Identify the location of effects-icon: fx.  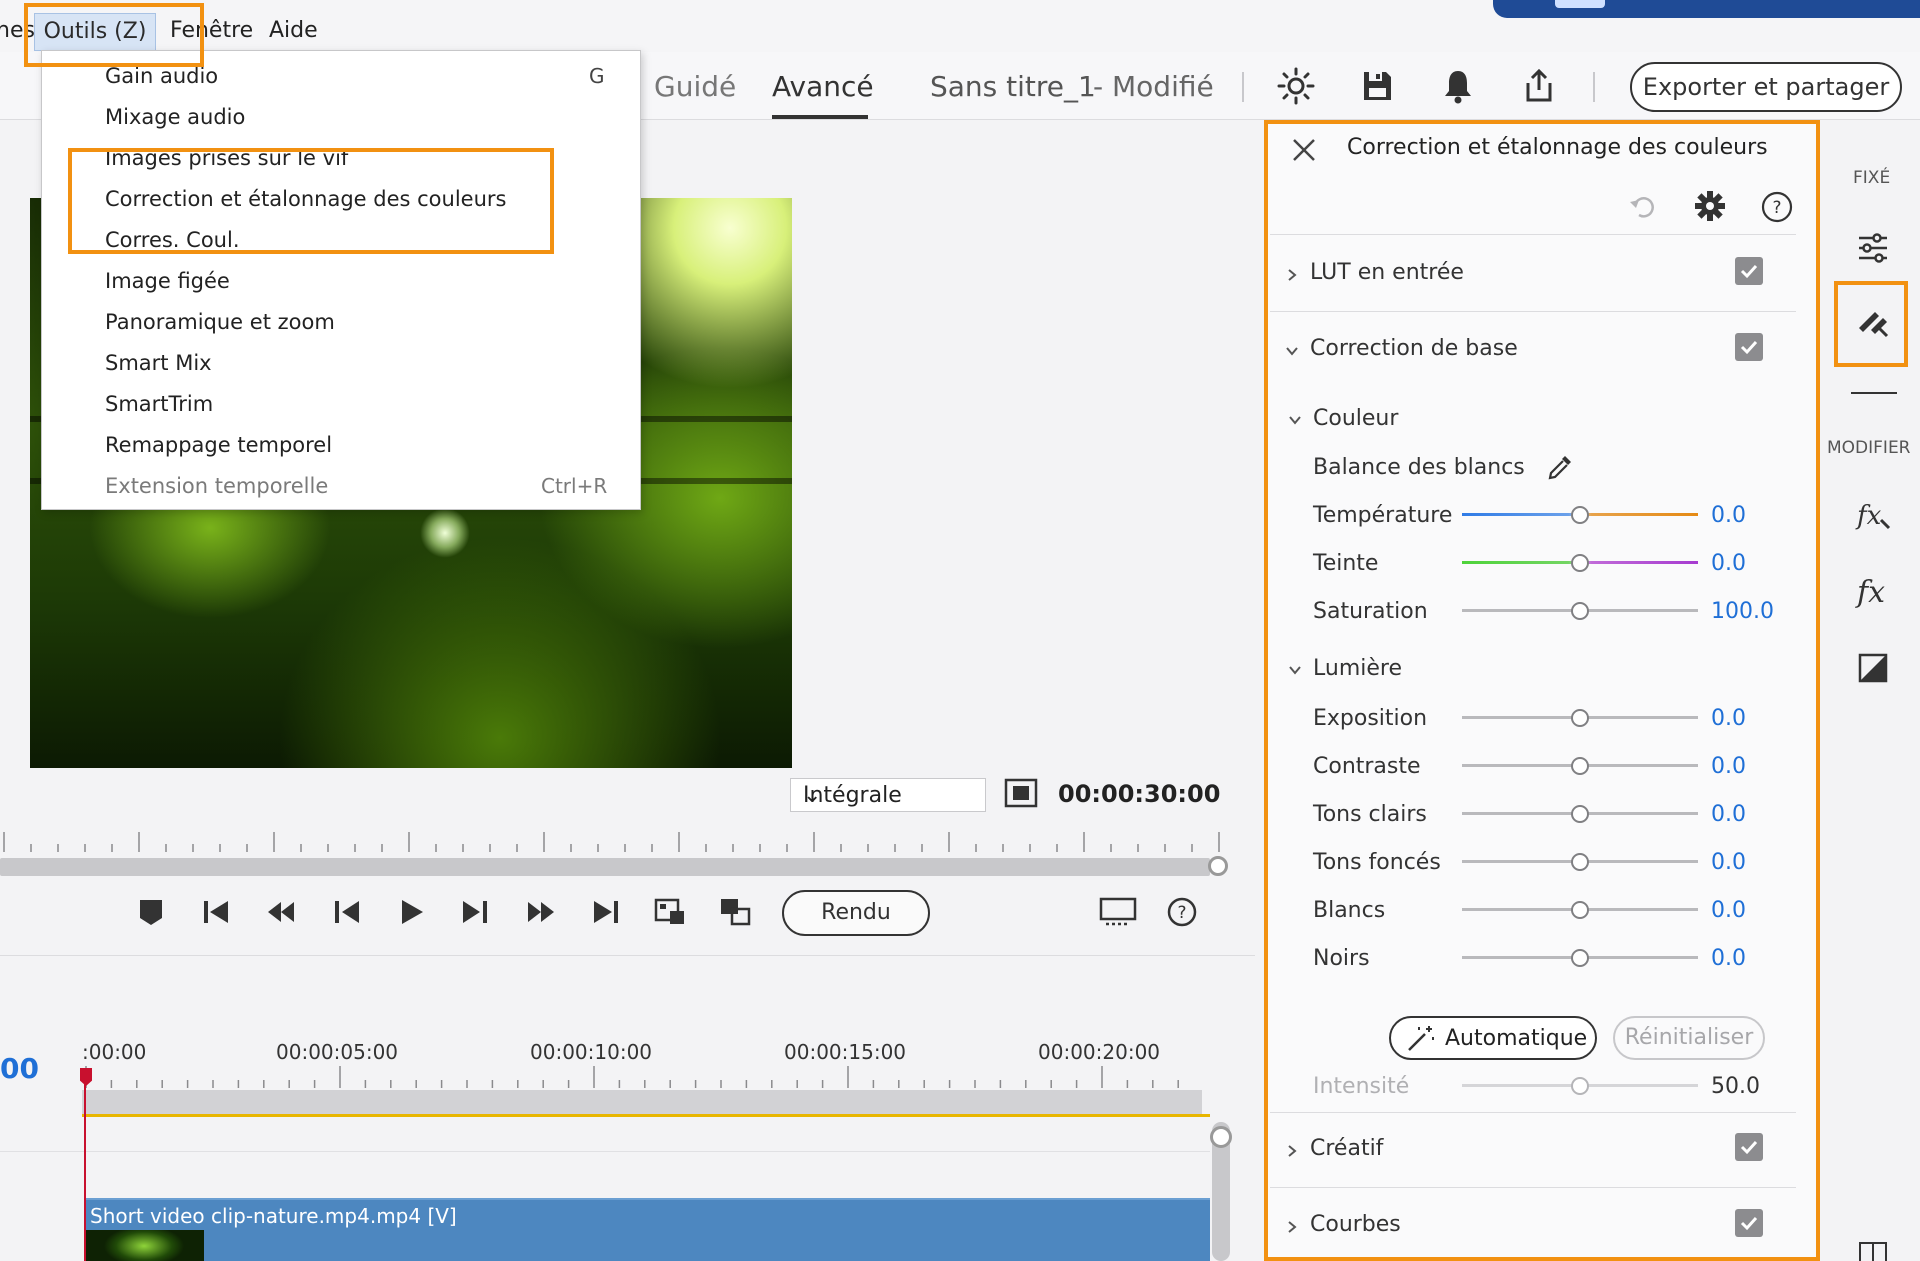
(1873, 592).